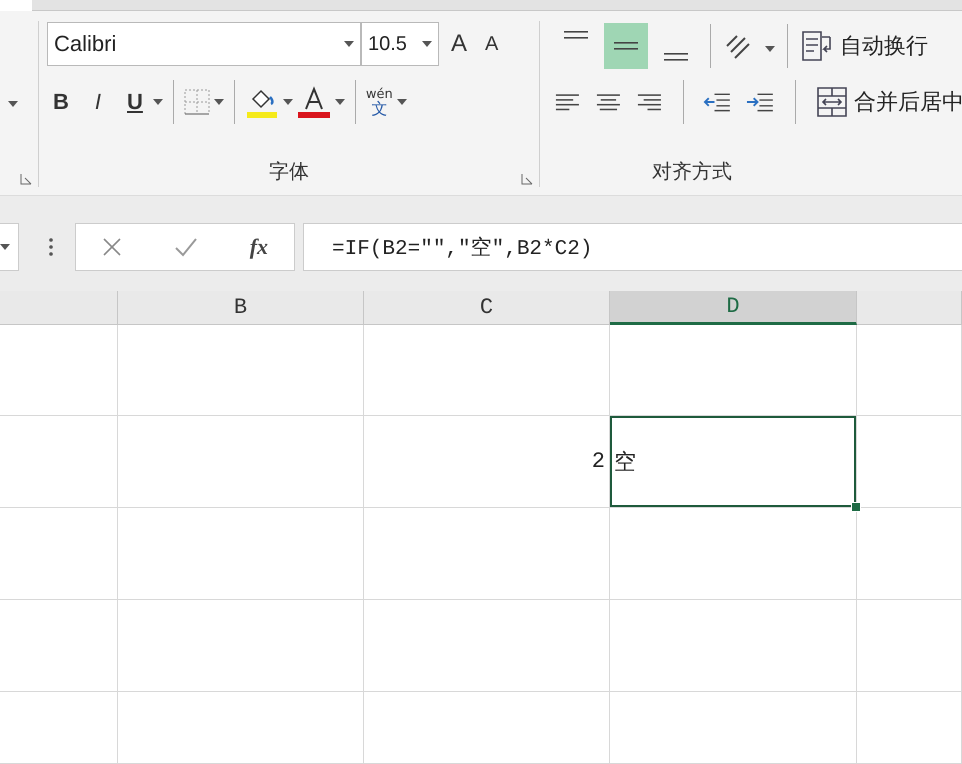 The width and height of the screenshot is (962, 764). What do you see at coordinates (135, 102) in the screenshot?
I see `underline-button: U` at bounding box center [135, 102].